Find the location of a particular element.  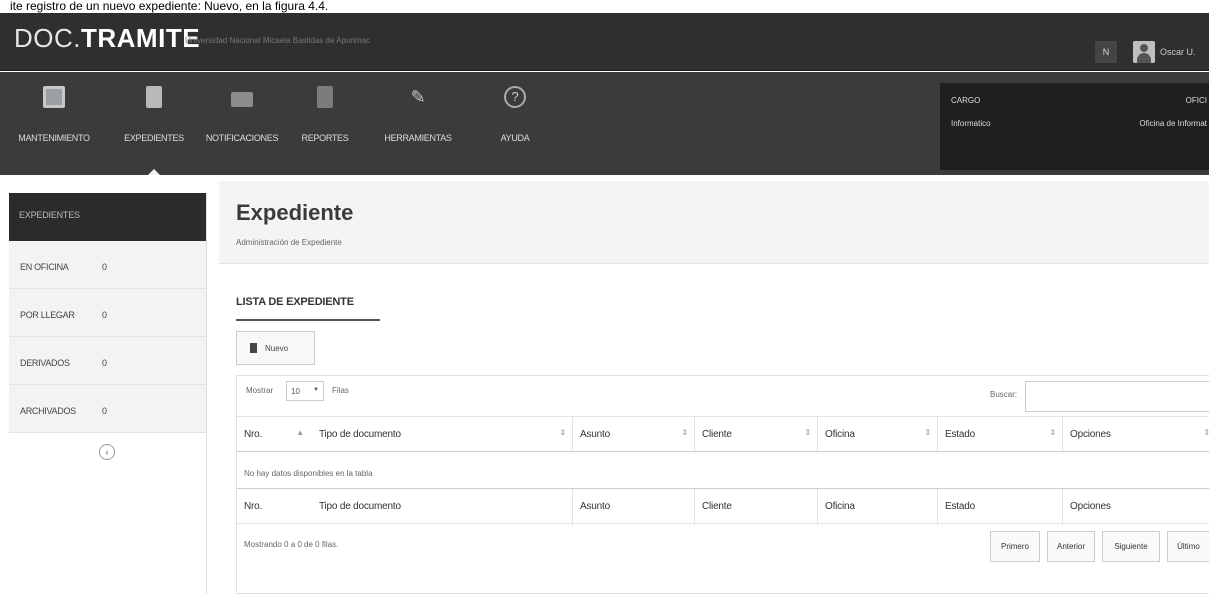

app-logo: DOC.TRAMITE is located at coordinates (107, 38).